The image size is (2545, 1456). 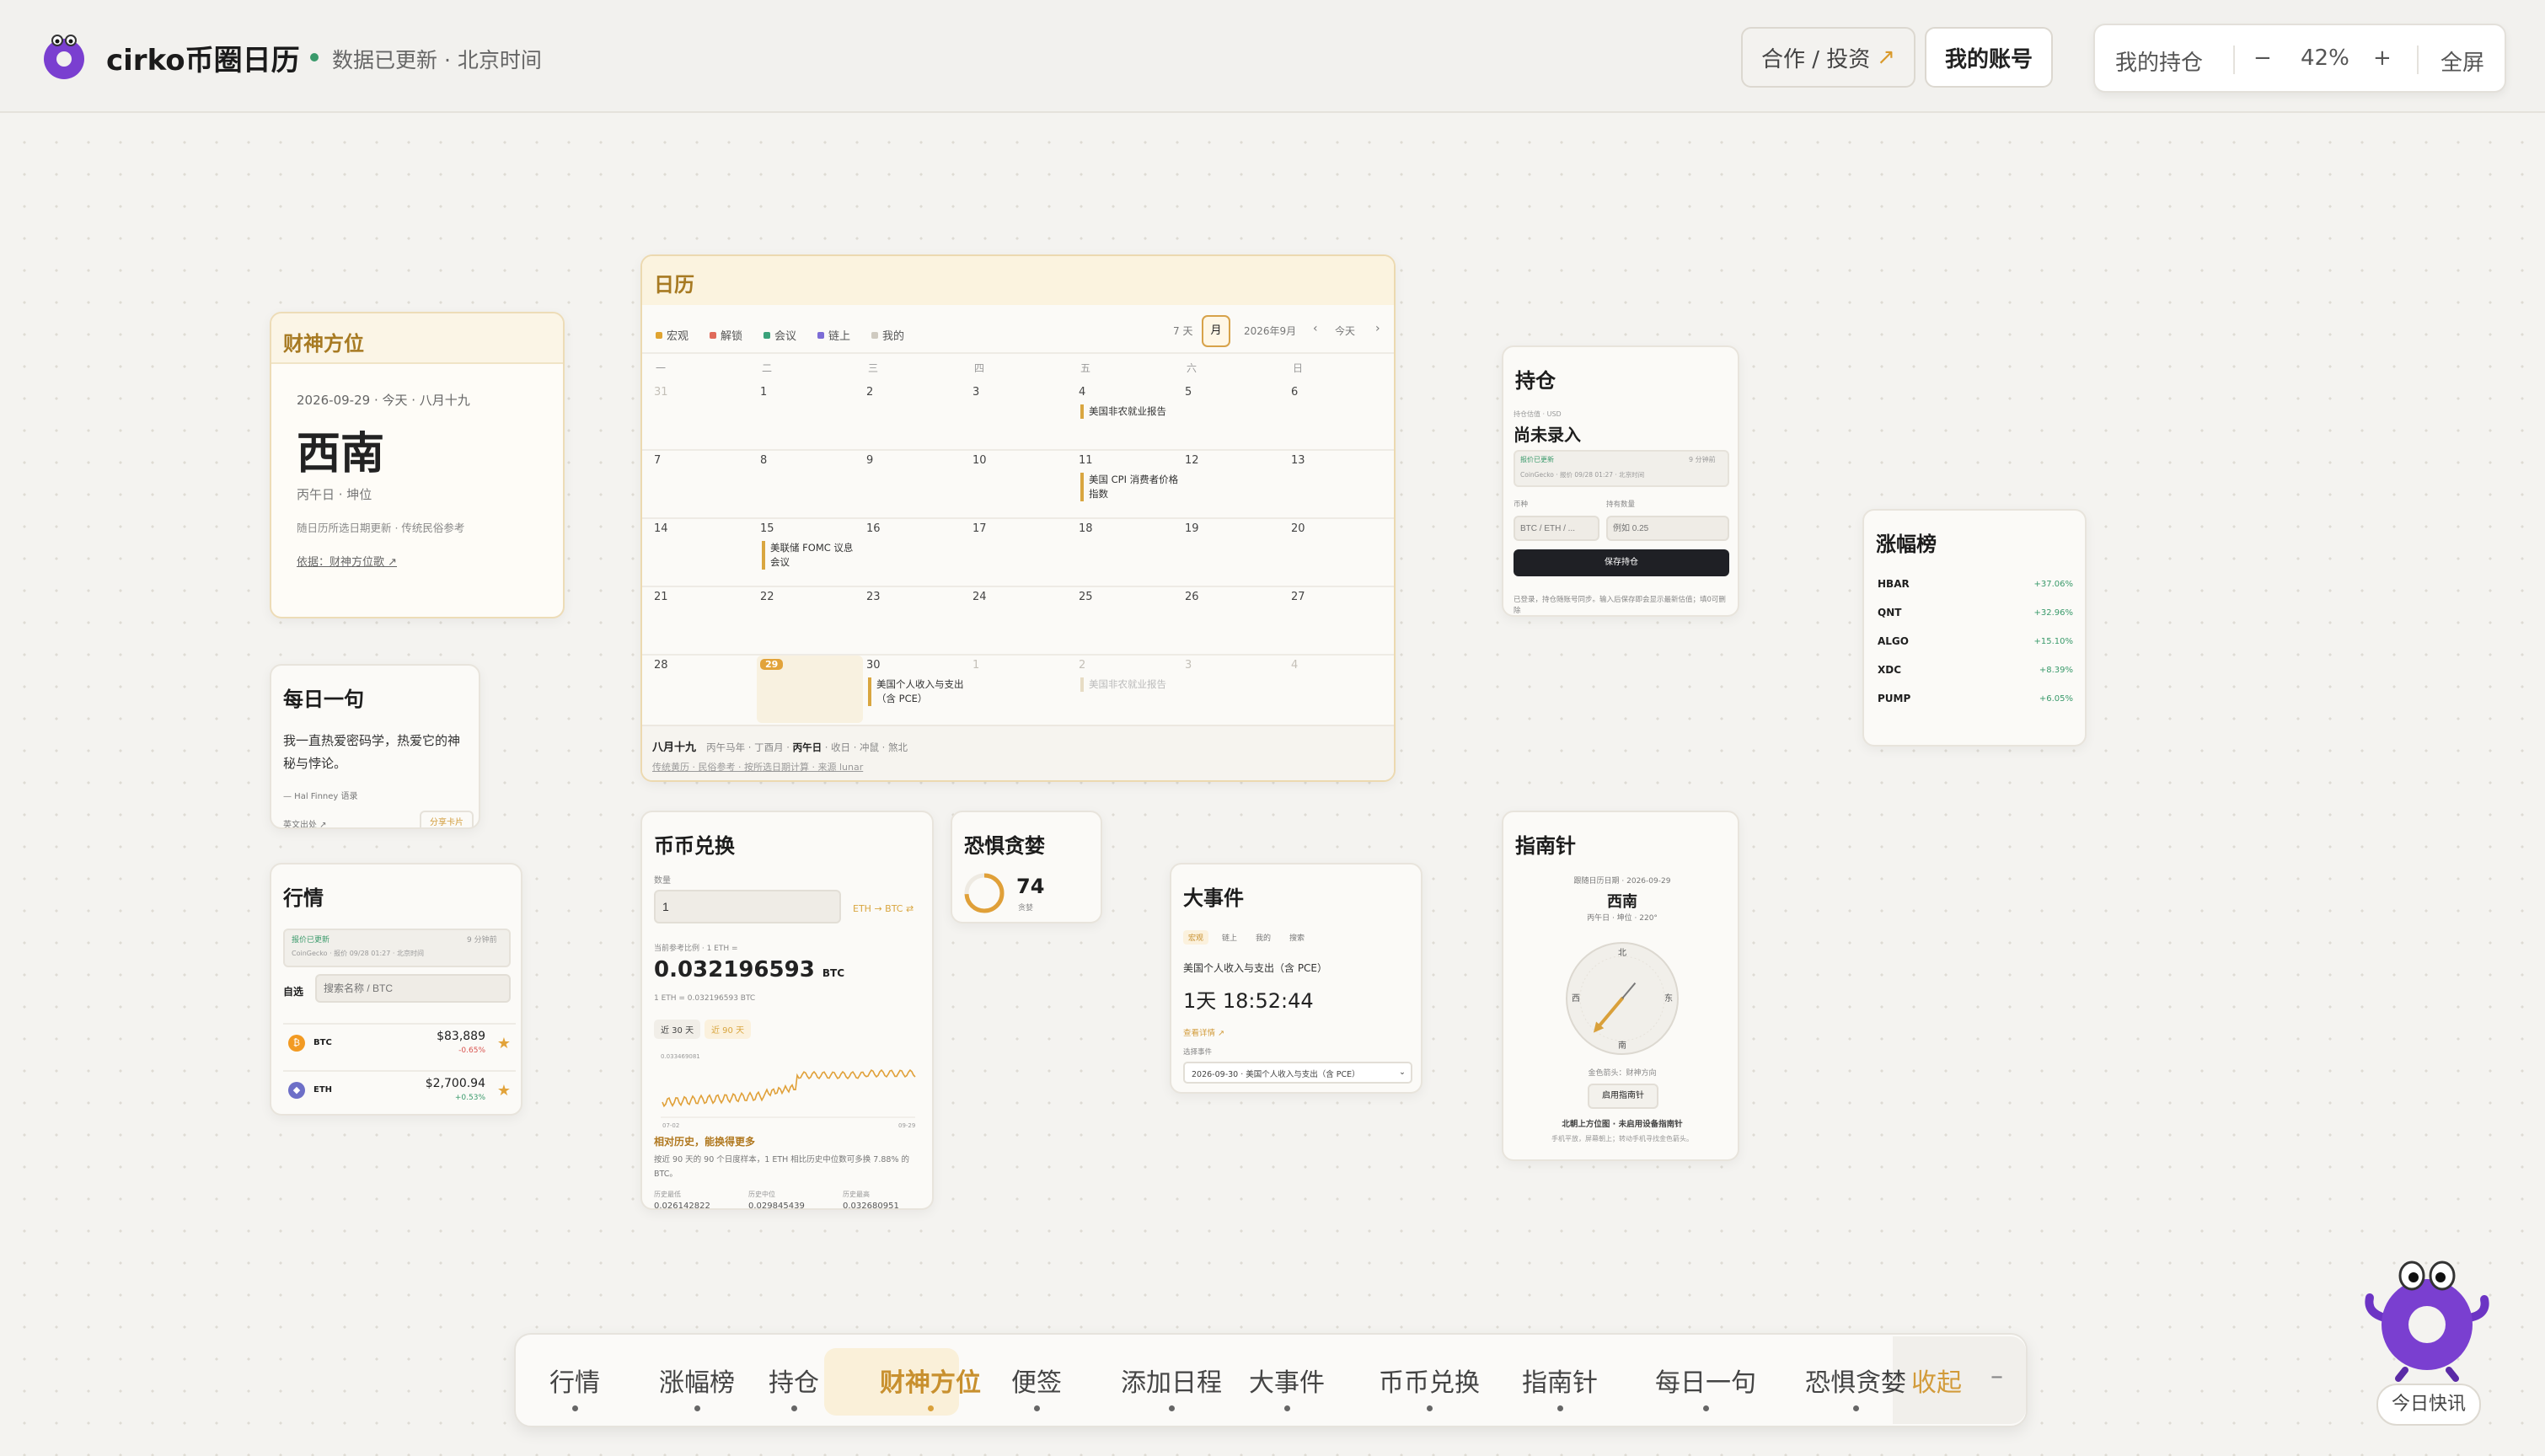 What do you see at coordinates (1341, 552) in the screenshot?
I see `calendar-day: 20` at bounding box center [1341, 552].